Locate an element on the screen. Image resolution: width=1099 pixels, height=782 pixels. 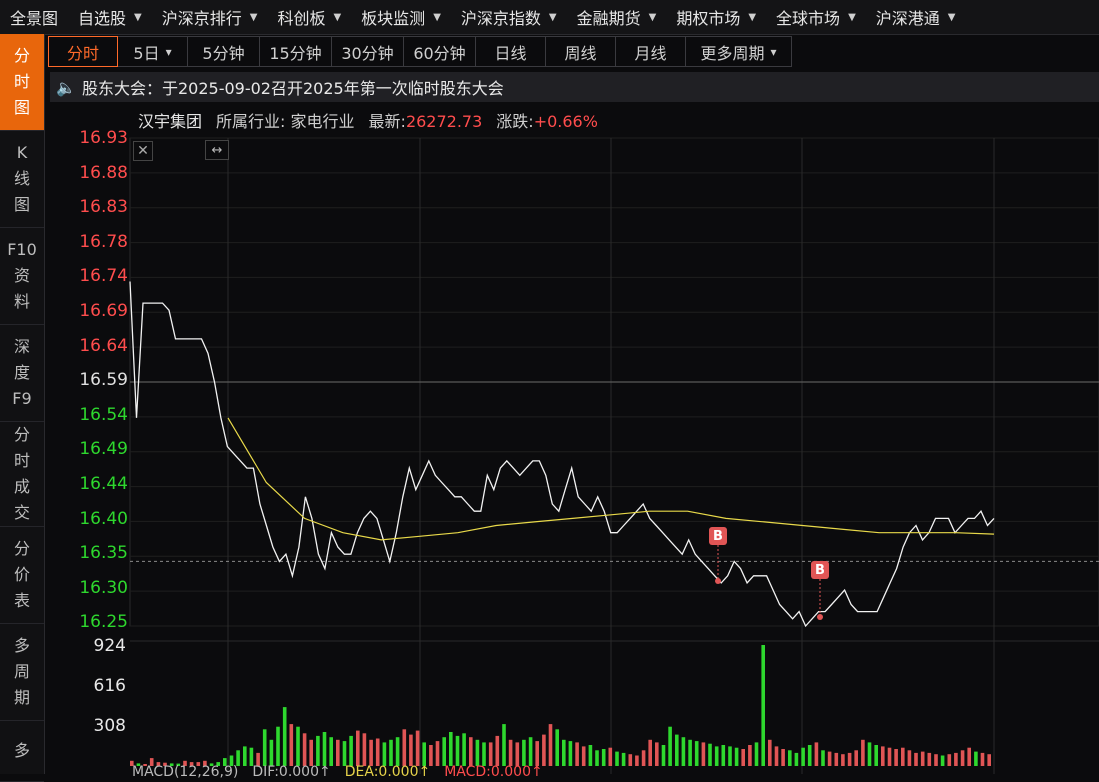
price-tick-label: 16.69 is located at coordinates (103, 311).